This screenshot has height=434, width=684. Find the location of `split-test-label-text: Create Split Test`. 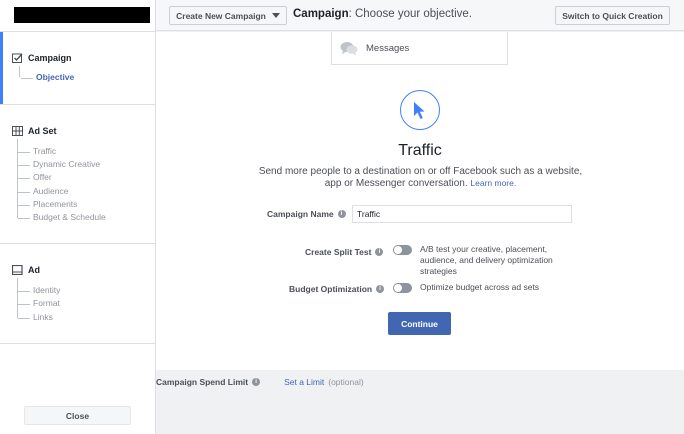

split-test-label-text: Create Split Test is located at coordinates (338, 252).